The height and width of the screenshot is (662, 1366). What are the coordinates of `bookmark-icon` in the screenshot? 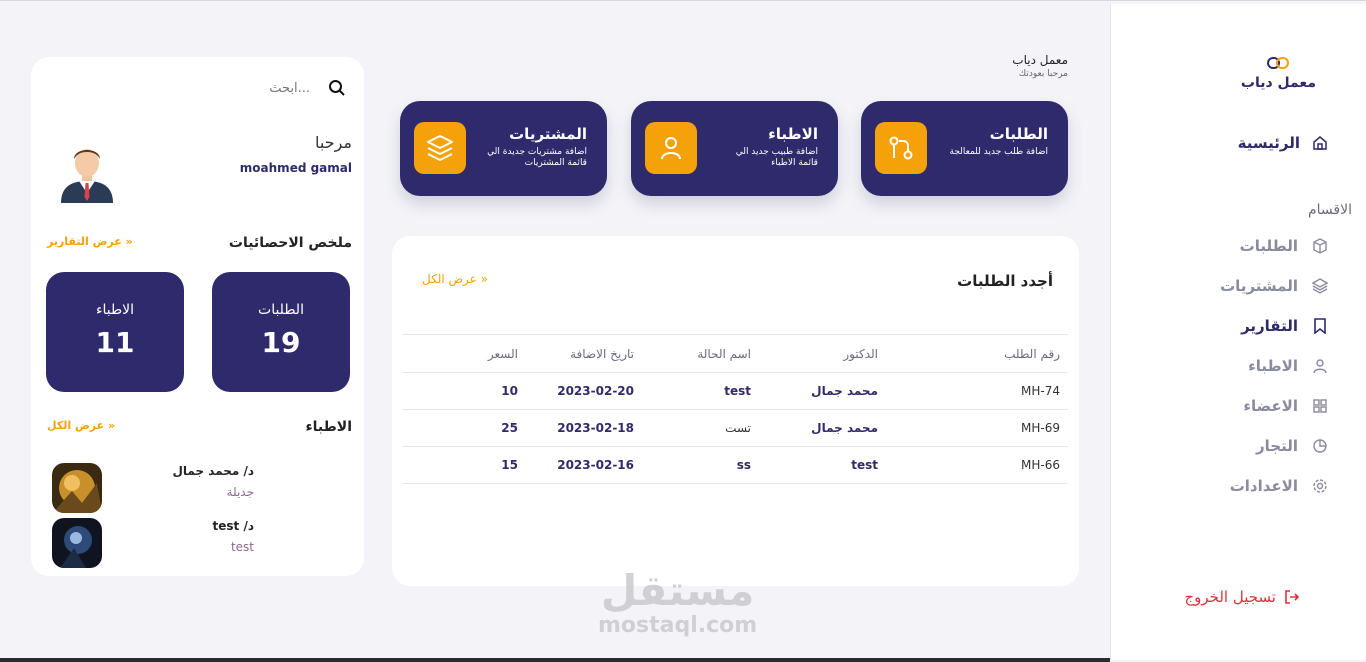 It's located at (1320, 326).